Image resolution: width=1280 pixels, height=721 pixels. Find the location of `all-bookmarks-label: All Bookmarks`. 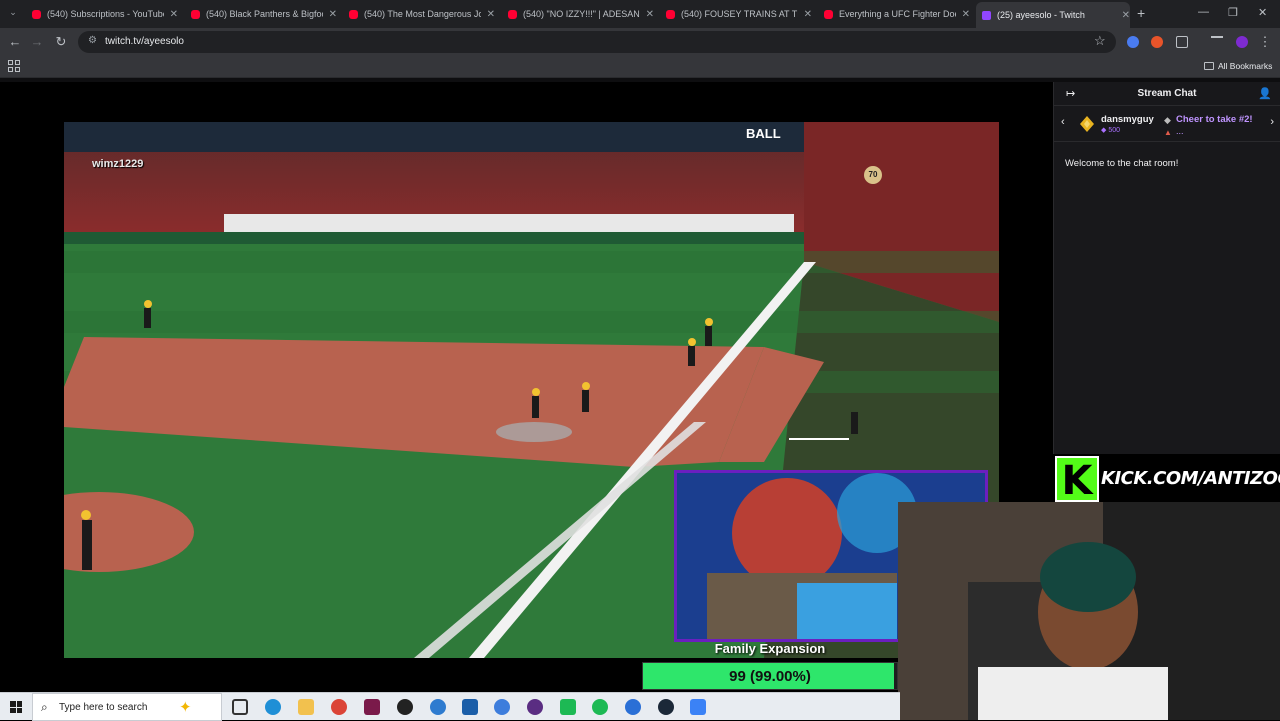

all-bookmarks-label: All Bookmarks is located at coordinates (1245, 66).